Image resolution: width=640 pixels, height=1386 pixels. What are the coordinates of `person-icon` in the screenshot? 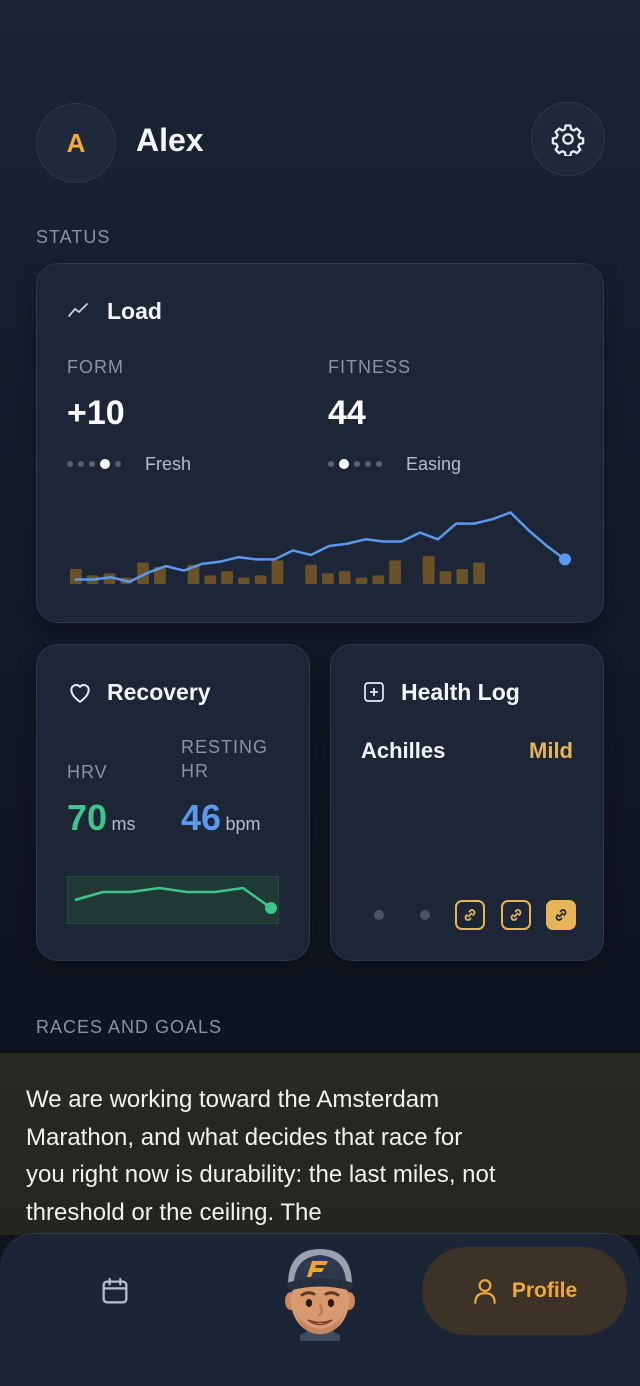 It's located at (485, 1291).